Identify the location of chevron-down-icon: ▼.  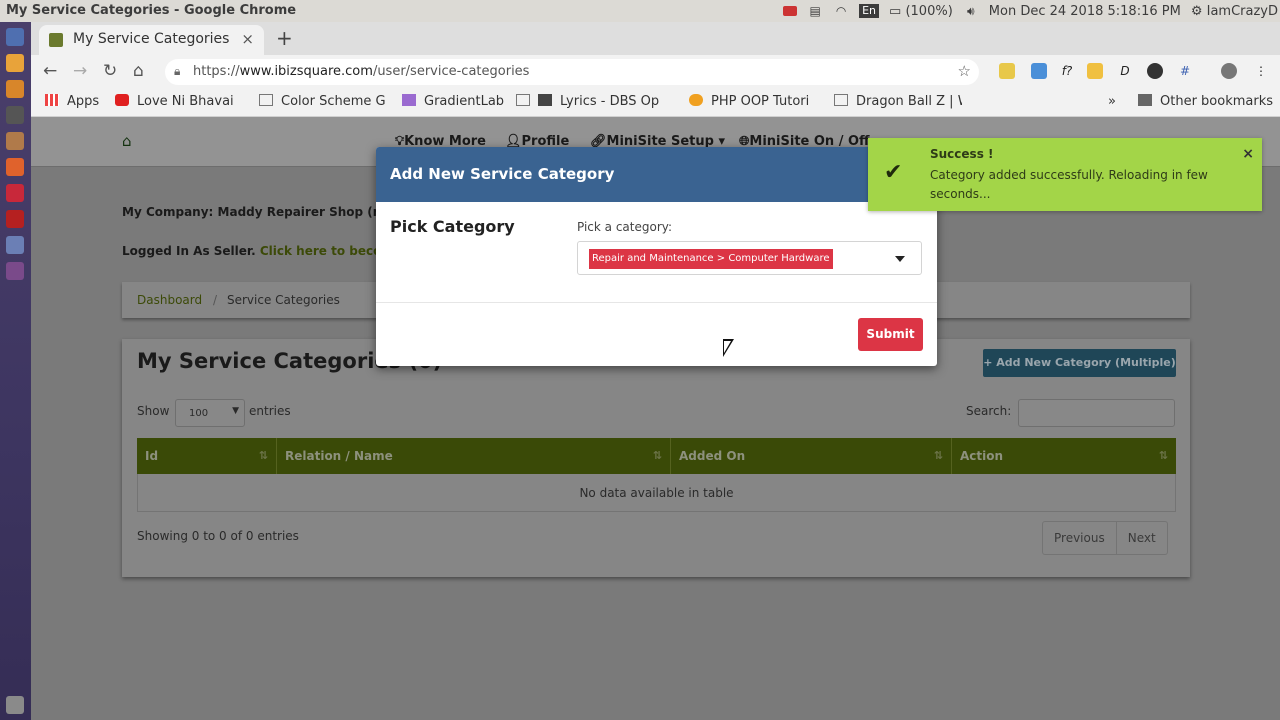
(235, 411).